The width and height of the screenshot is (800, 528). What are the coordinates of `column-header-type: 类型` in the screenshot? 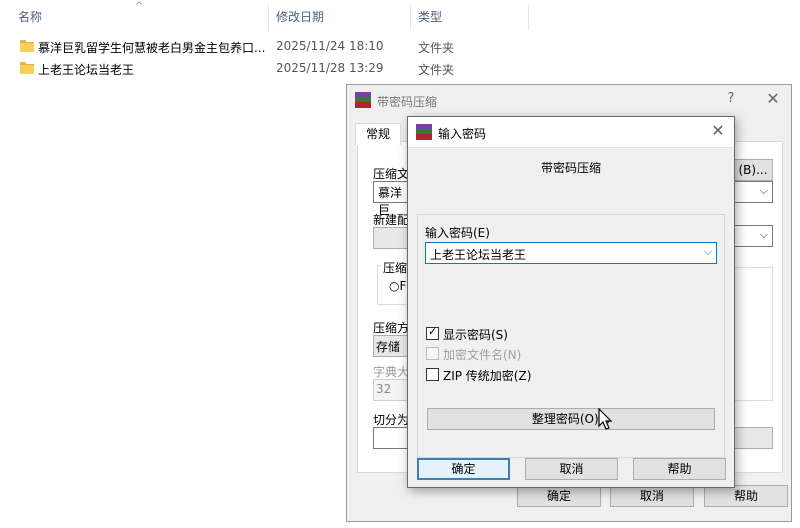 It's located at (430, 16).